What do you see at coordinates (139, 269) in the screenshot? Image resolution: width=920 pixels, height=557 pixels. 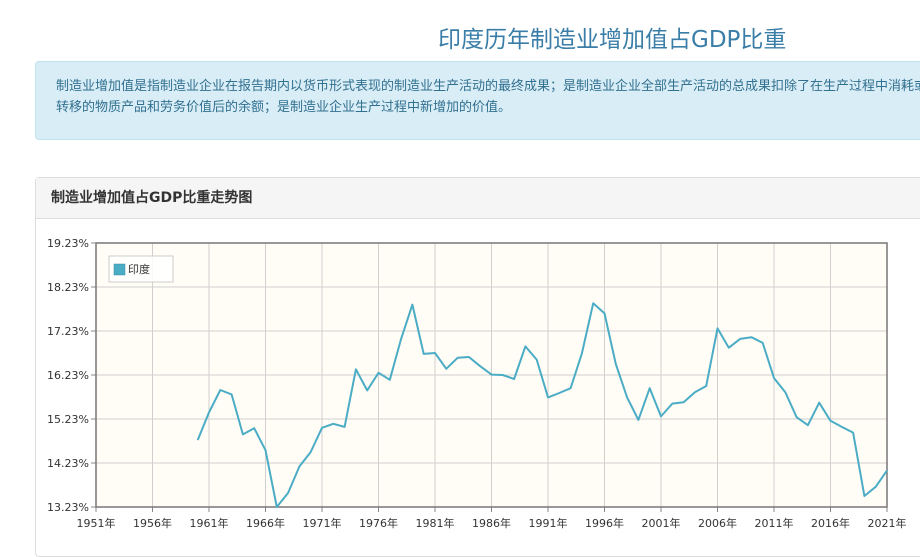 I see `legend-label: 印度` at bounding box center [139, 269].